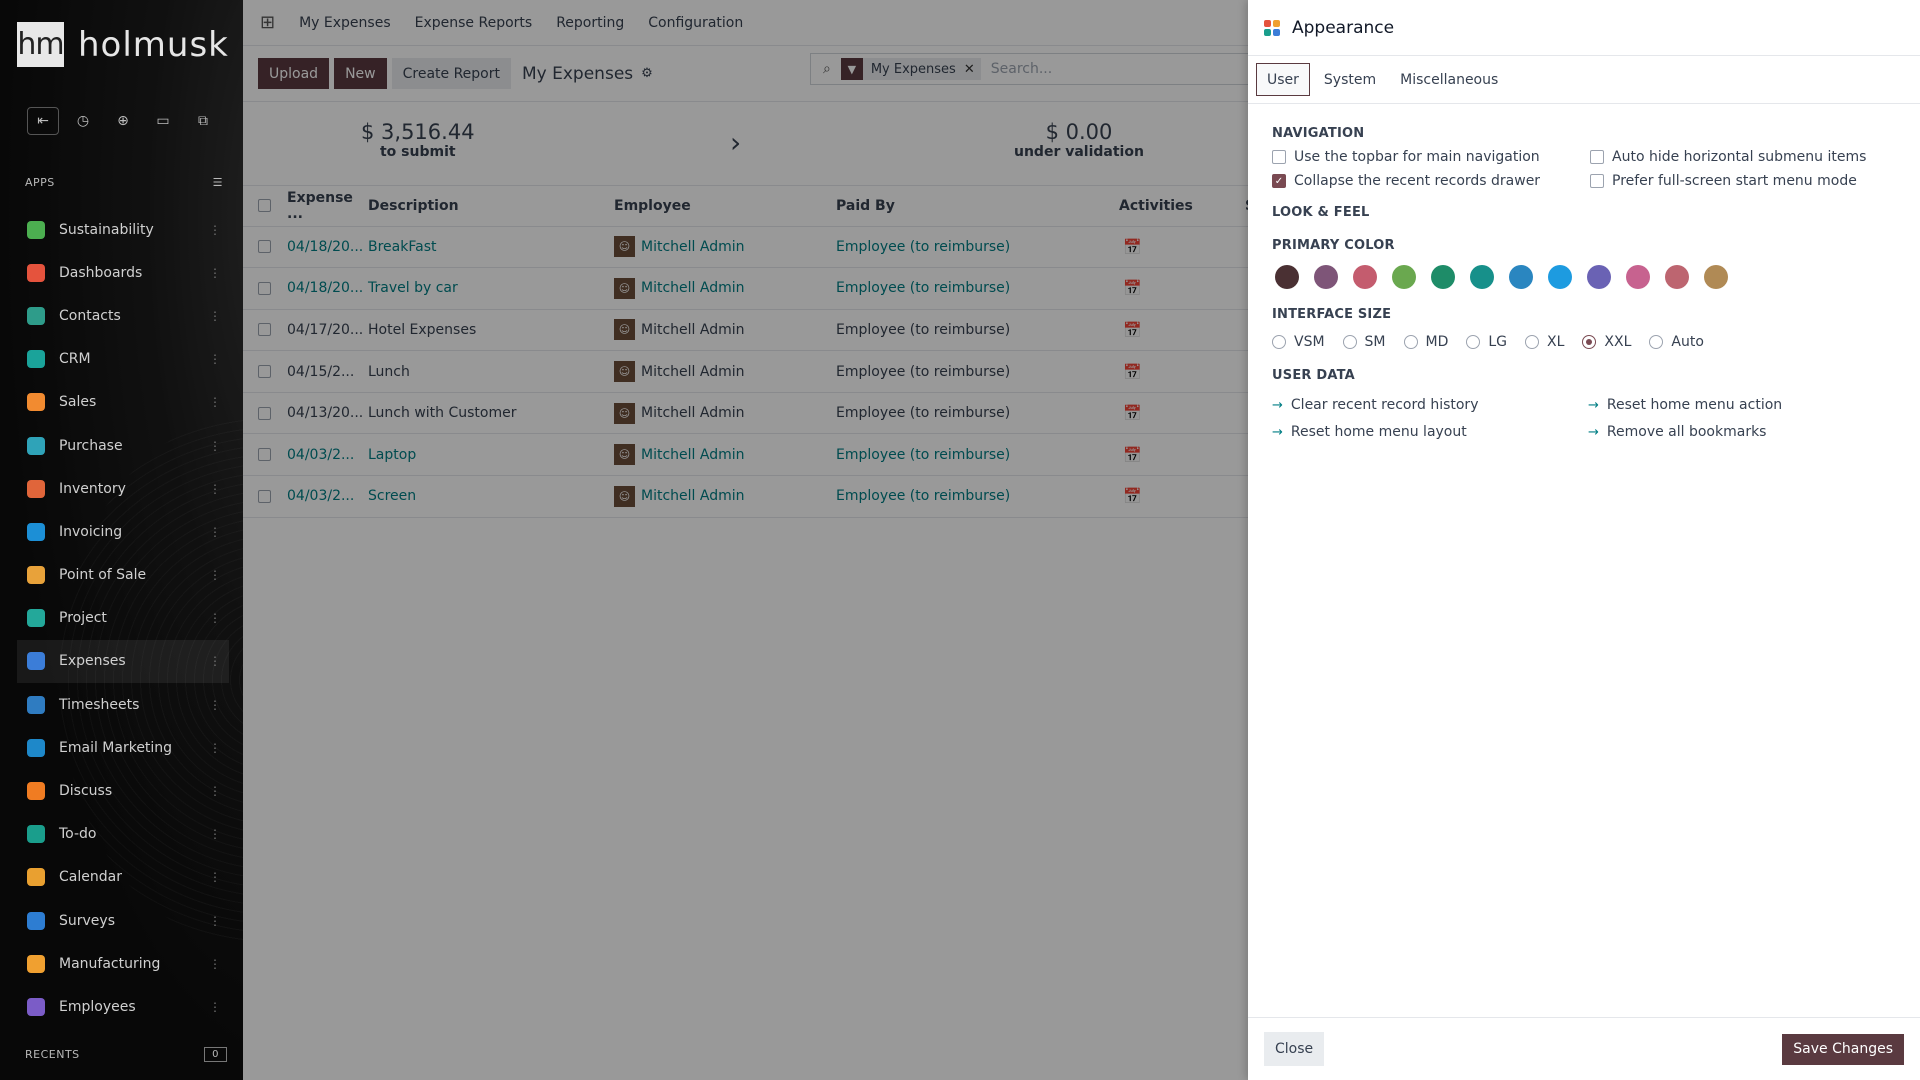 The width and height of the screenshot is (1920, 1080). What do you see at coordinates (1279, 157) in the screenshot?
I see `use-the-topbar-for-main-navigation-checkbox` at bounding box center [1279, 157].